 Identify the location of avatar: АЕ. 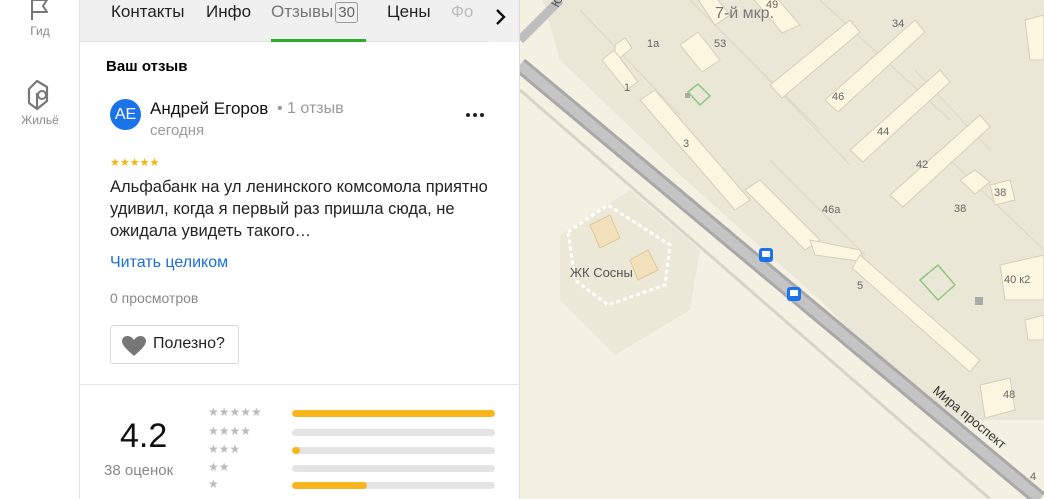
(125, 114).